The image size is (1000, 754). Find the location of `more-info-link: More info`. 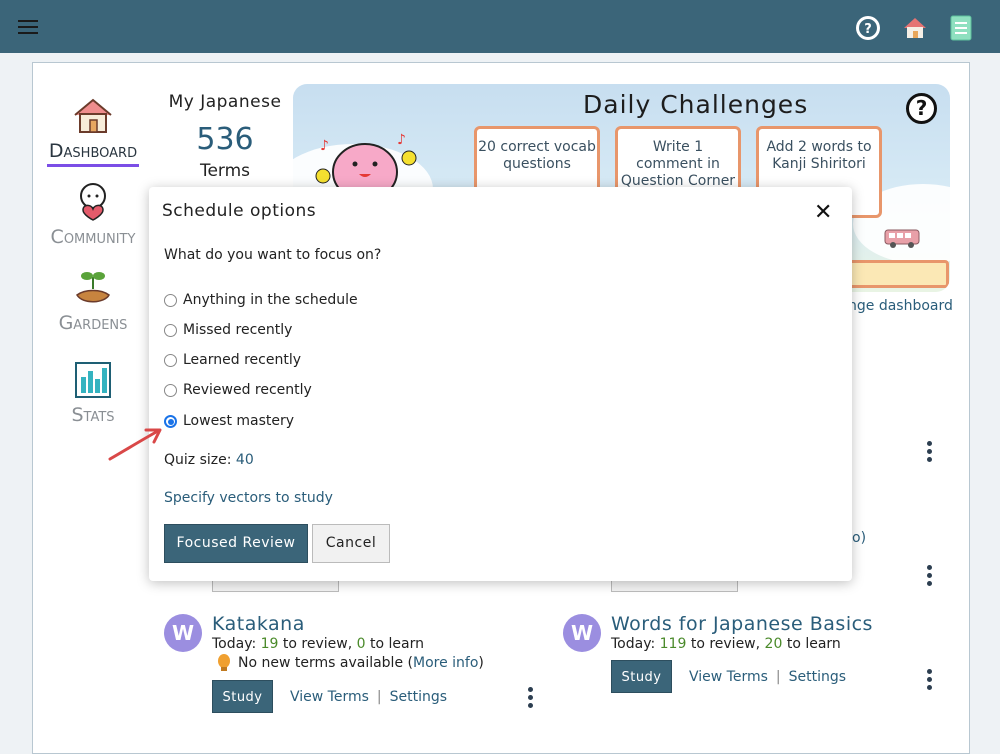

more-info-link: More info is located at coordinates (445, 663).